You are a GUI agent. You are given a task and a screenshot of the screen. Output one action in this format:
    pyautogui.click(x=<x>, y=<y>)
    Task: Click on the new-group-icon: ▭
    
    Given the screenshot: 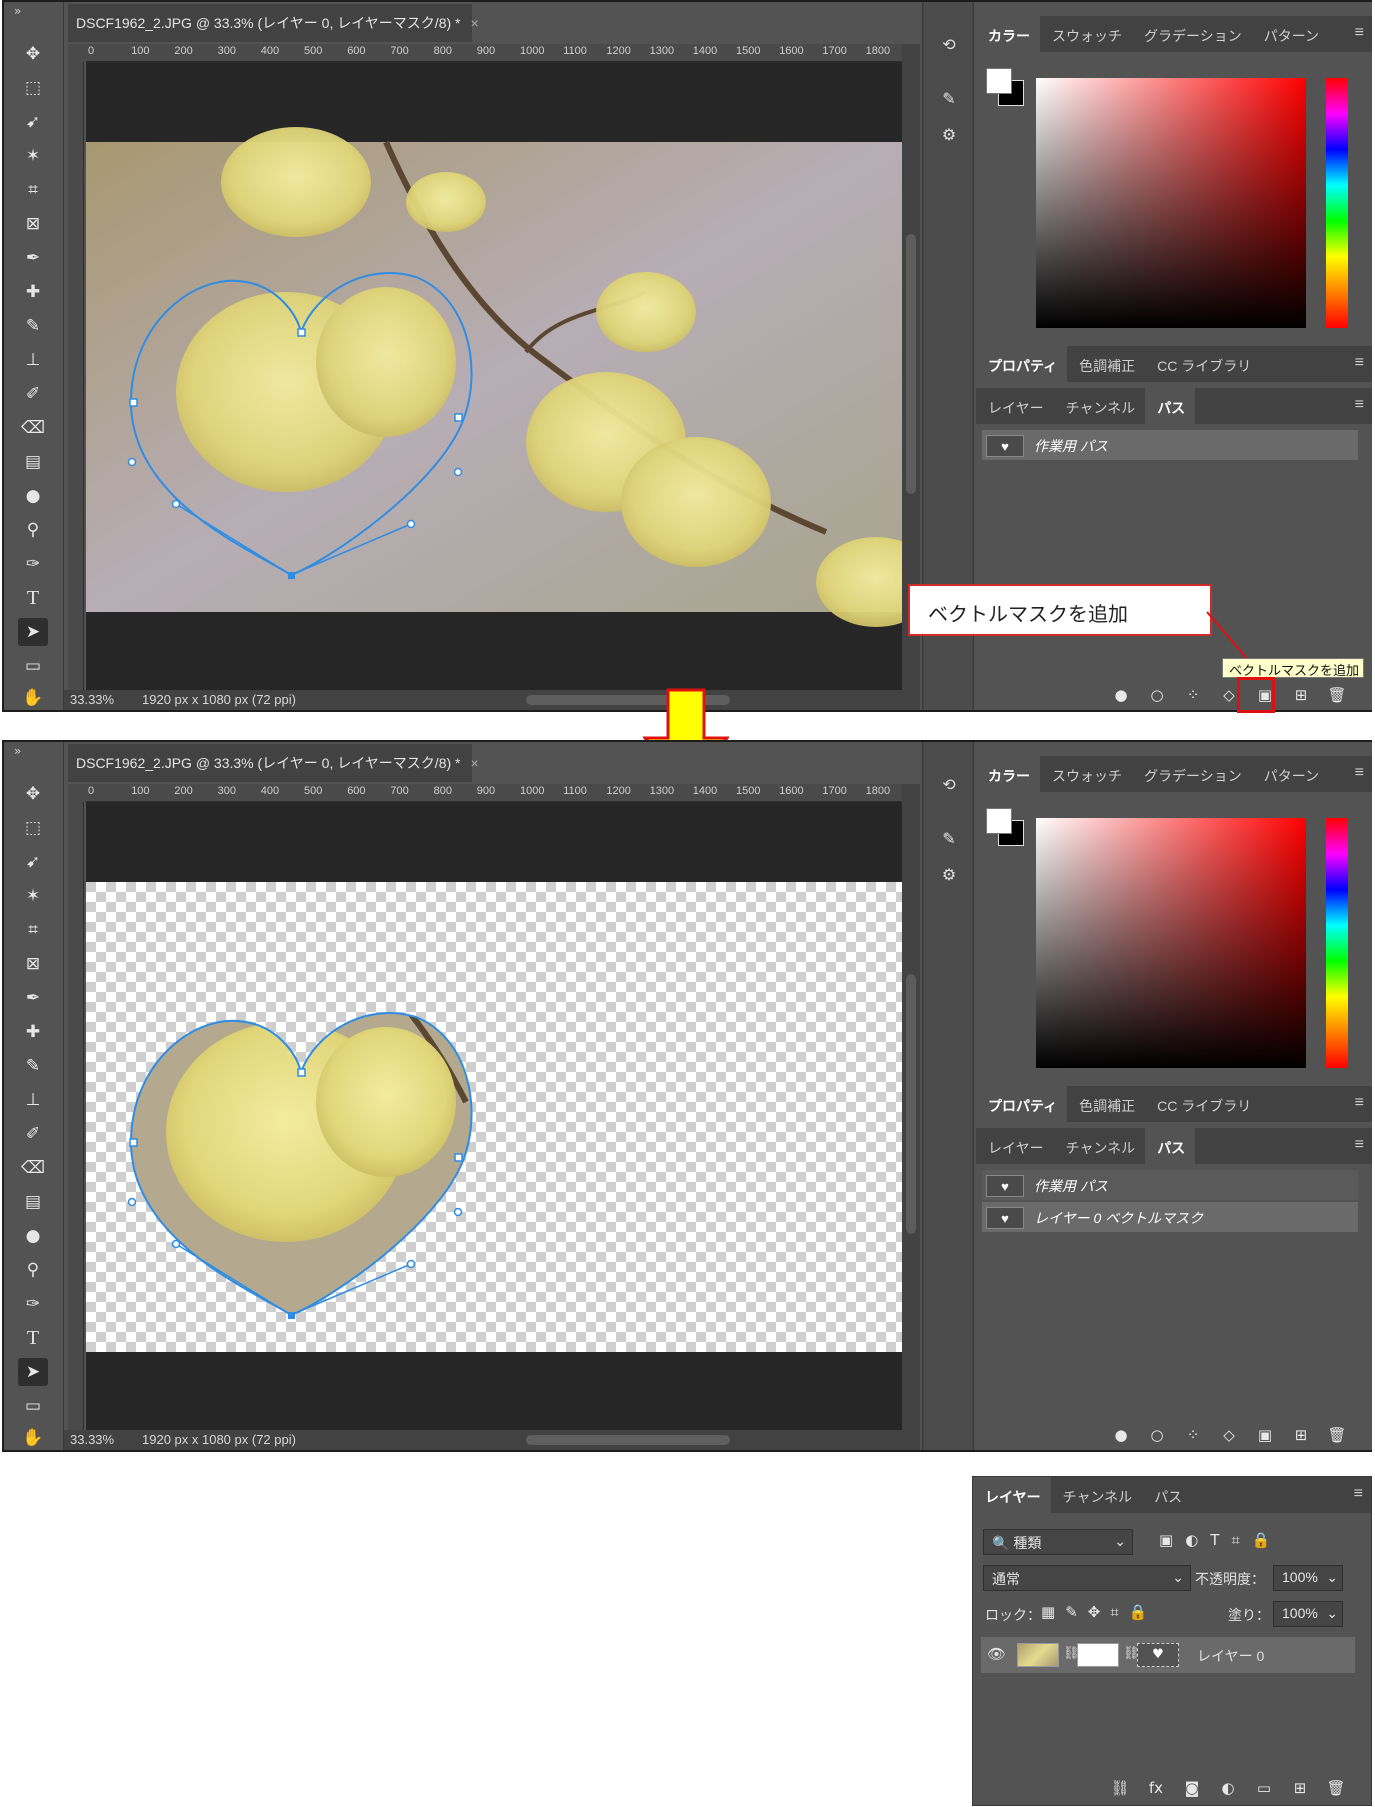 What is the action you would take?
    pyautogui.click(x=1264, y=1788)
    